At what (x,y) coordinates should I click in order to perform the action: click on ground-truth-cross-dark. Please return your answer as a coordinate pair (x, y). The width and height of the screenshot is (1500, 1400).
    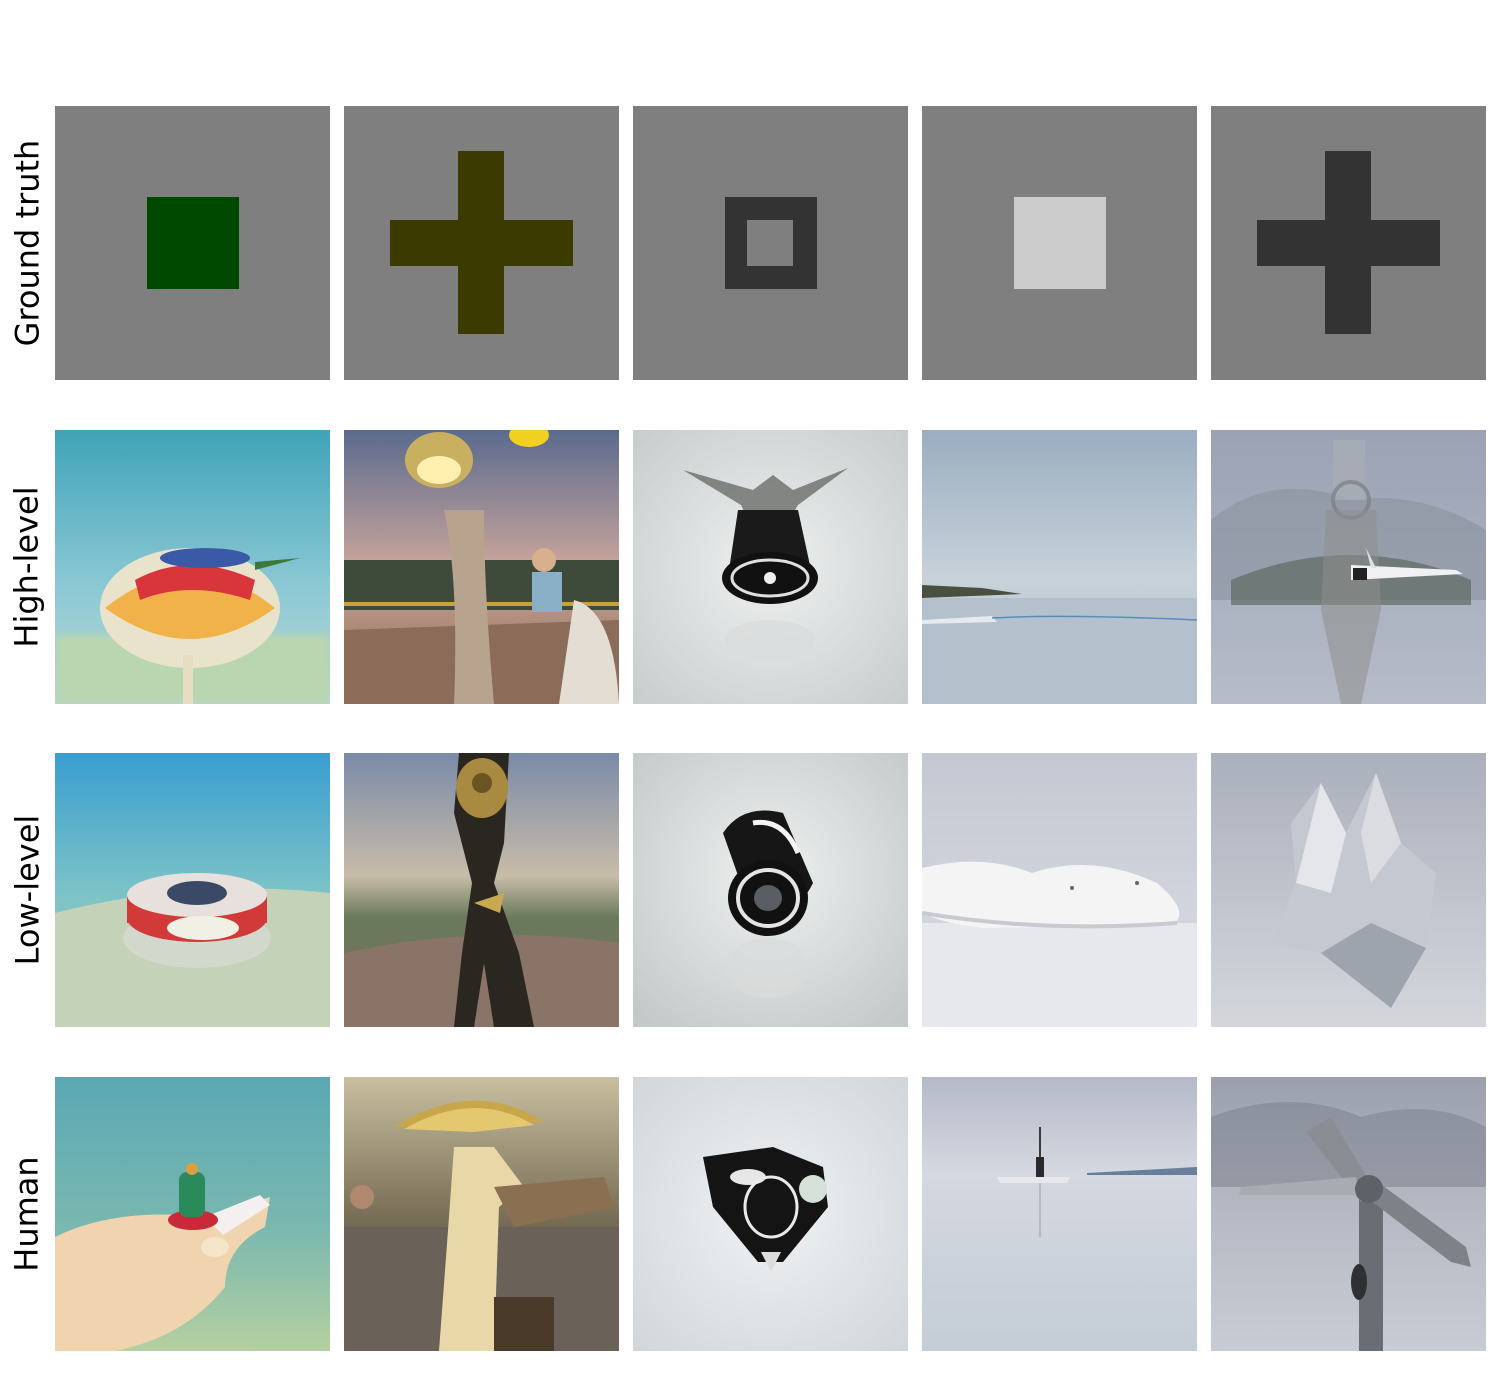
    Looking at the image, I should click on (1348, 243).